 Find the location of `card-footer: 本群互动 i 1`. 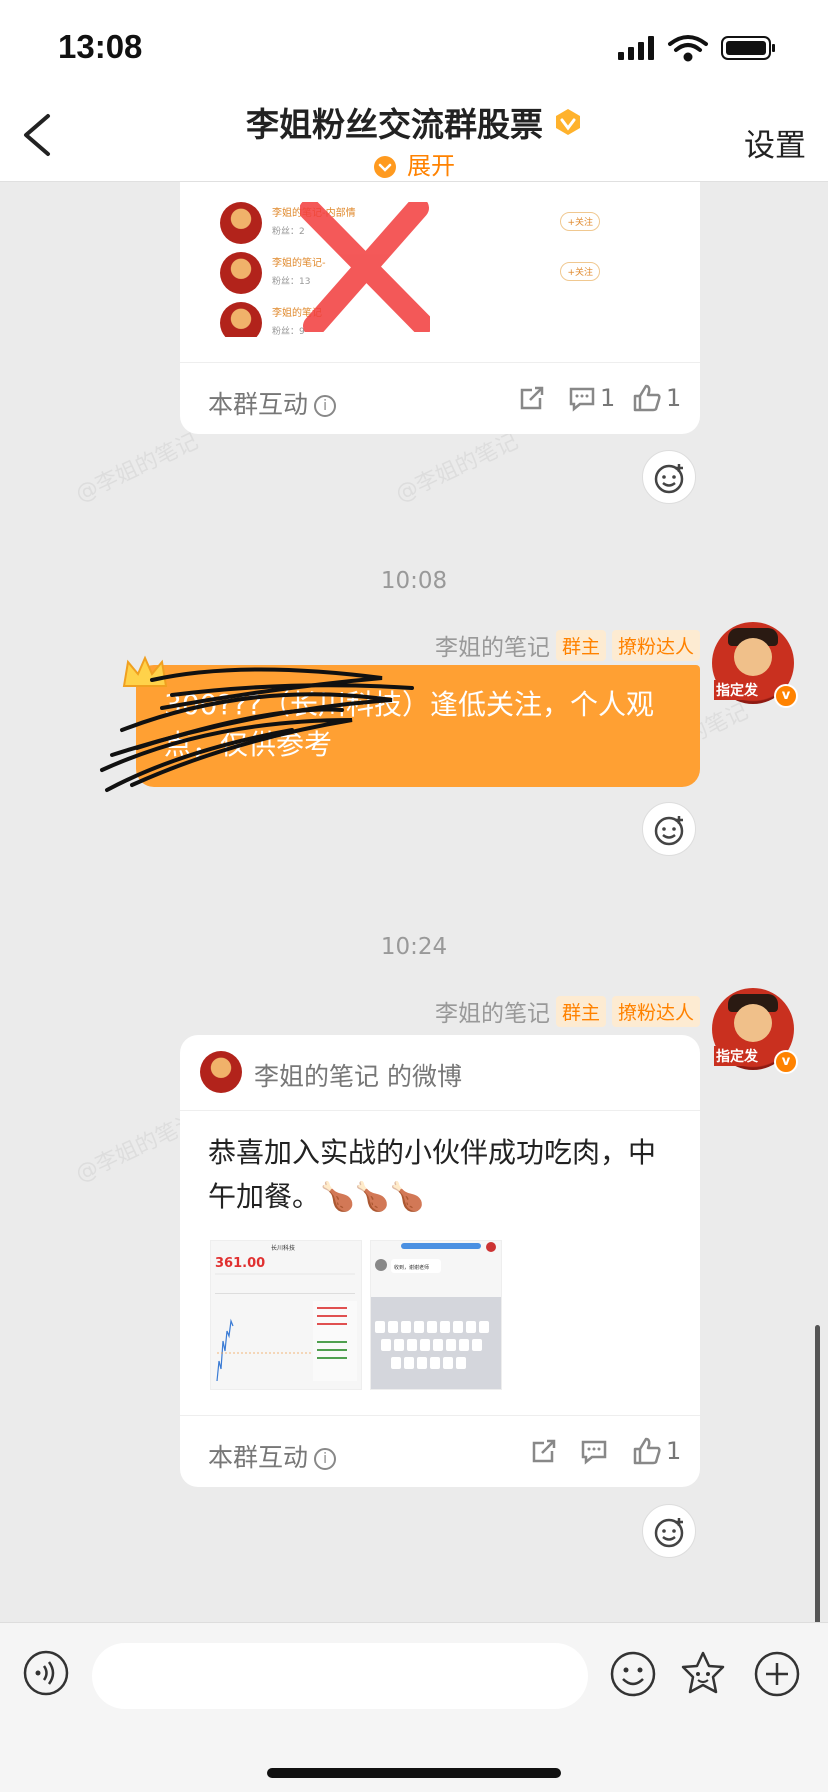

card-footer: 本群互动 i 1 is located at coordinates (440, 1451).